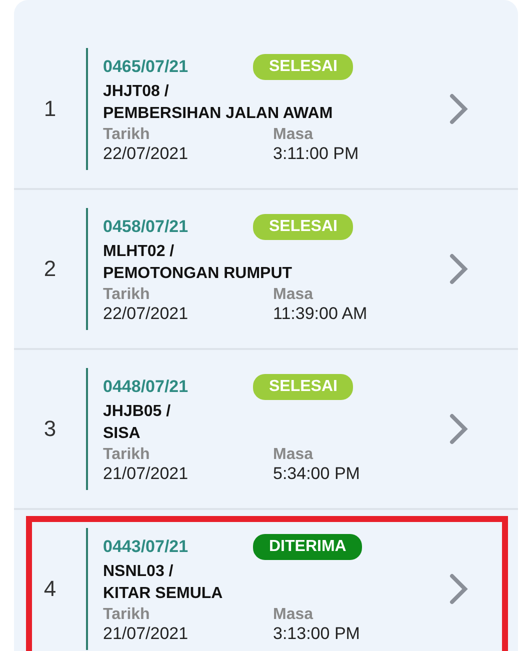  Describe the element at coordinates (316, 154) in the screenshot. I see `time-value: 3:11:00 PM` at that location.